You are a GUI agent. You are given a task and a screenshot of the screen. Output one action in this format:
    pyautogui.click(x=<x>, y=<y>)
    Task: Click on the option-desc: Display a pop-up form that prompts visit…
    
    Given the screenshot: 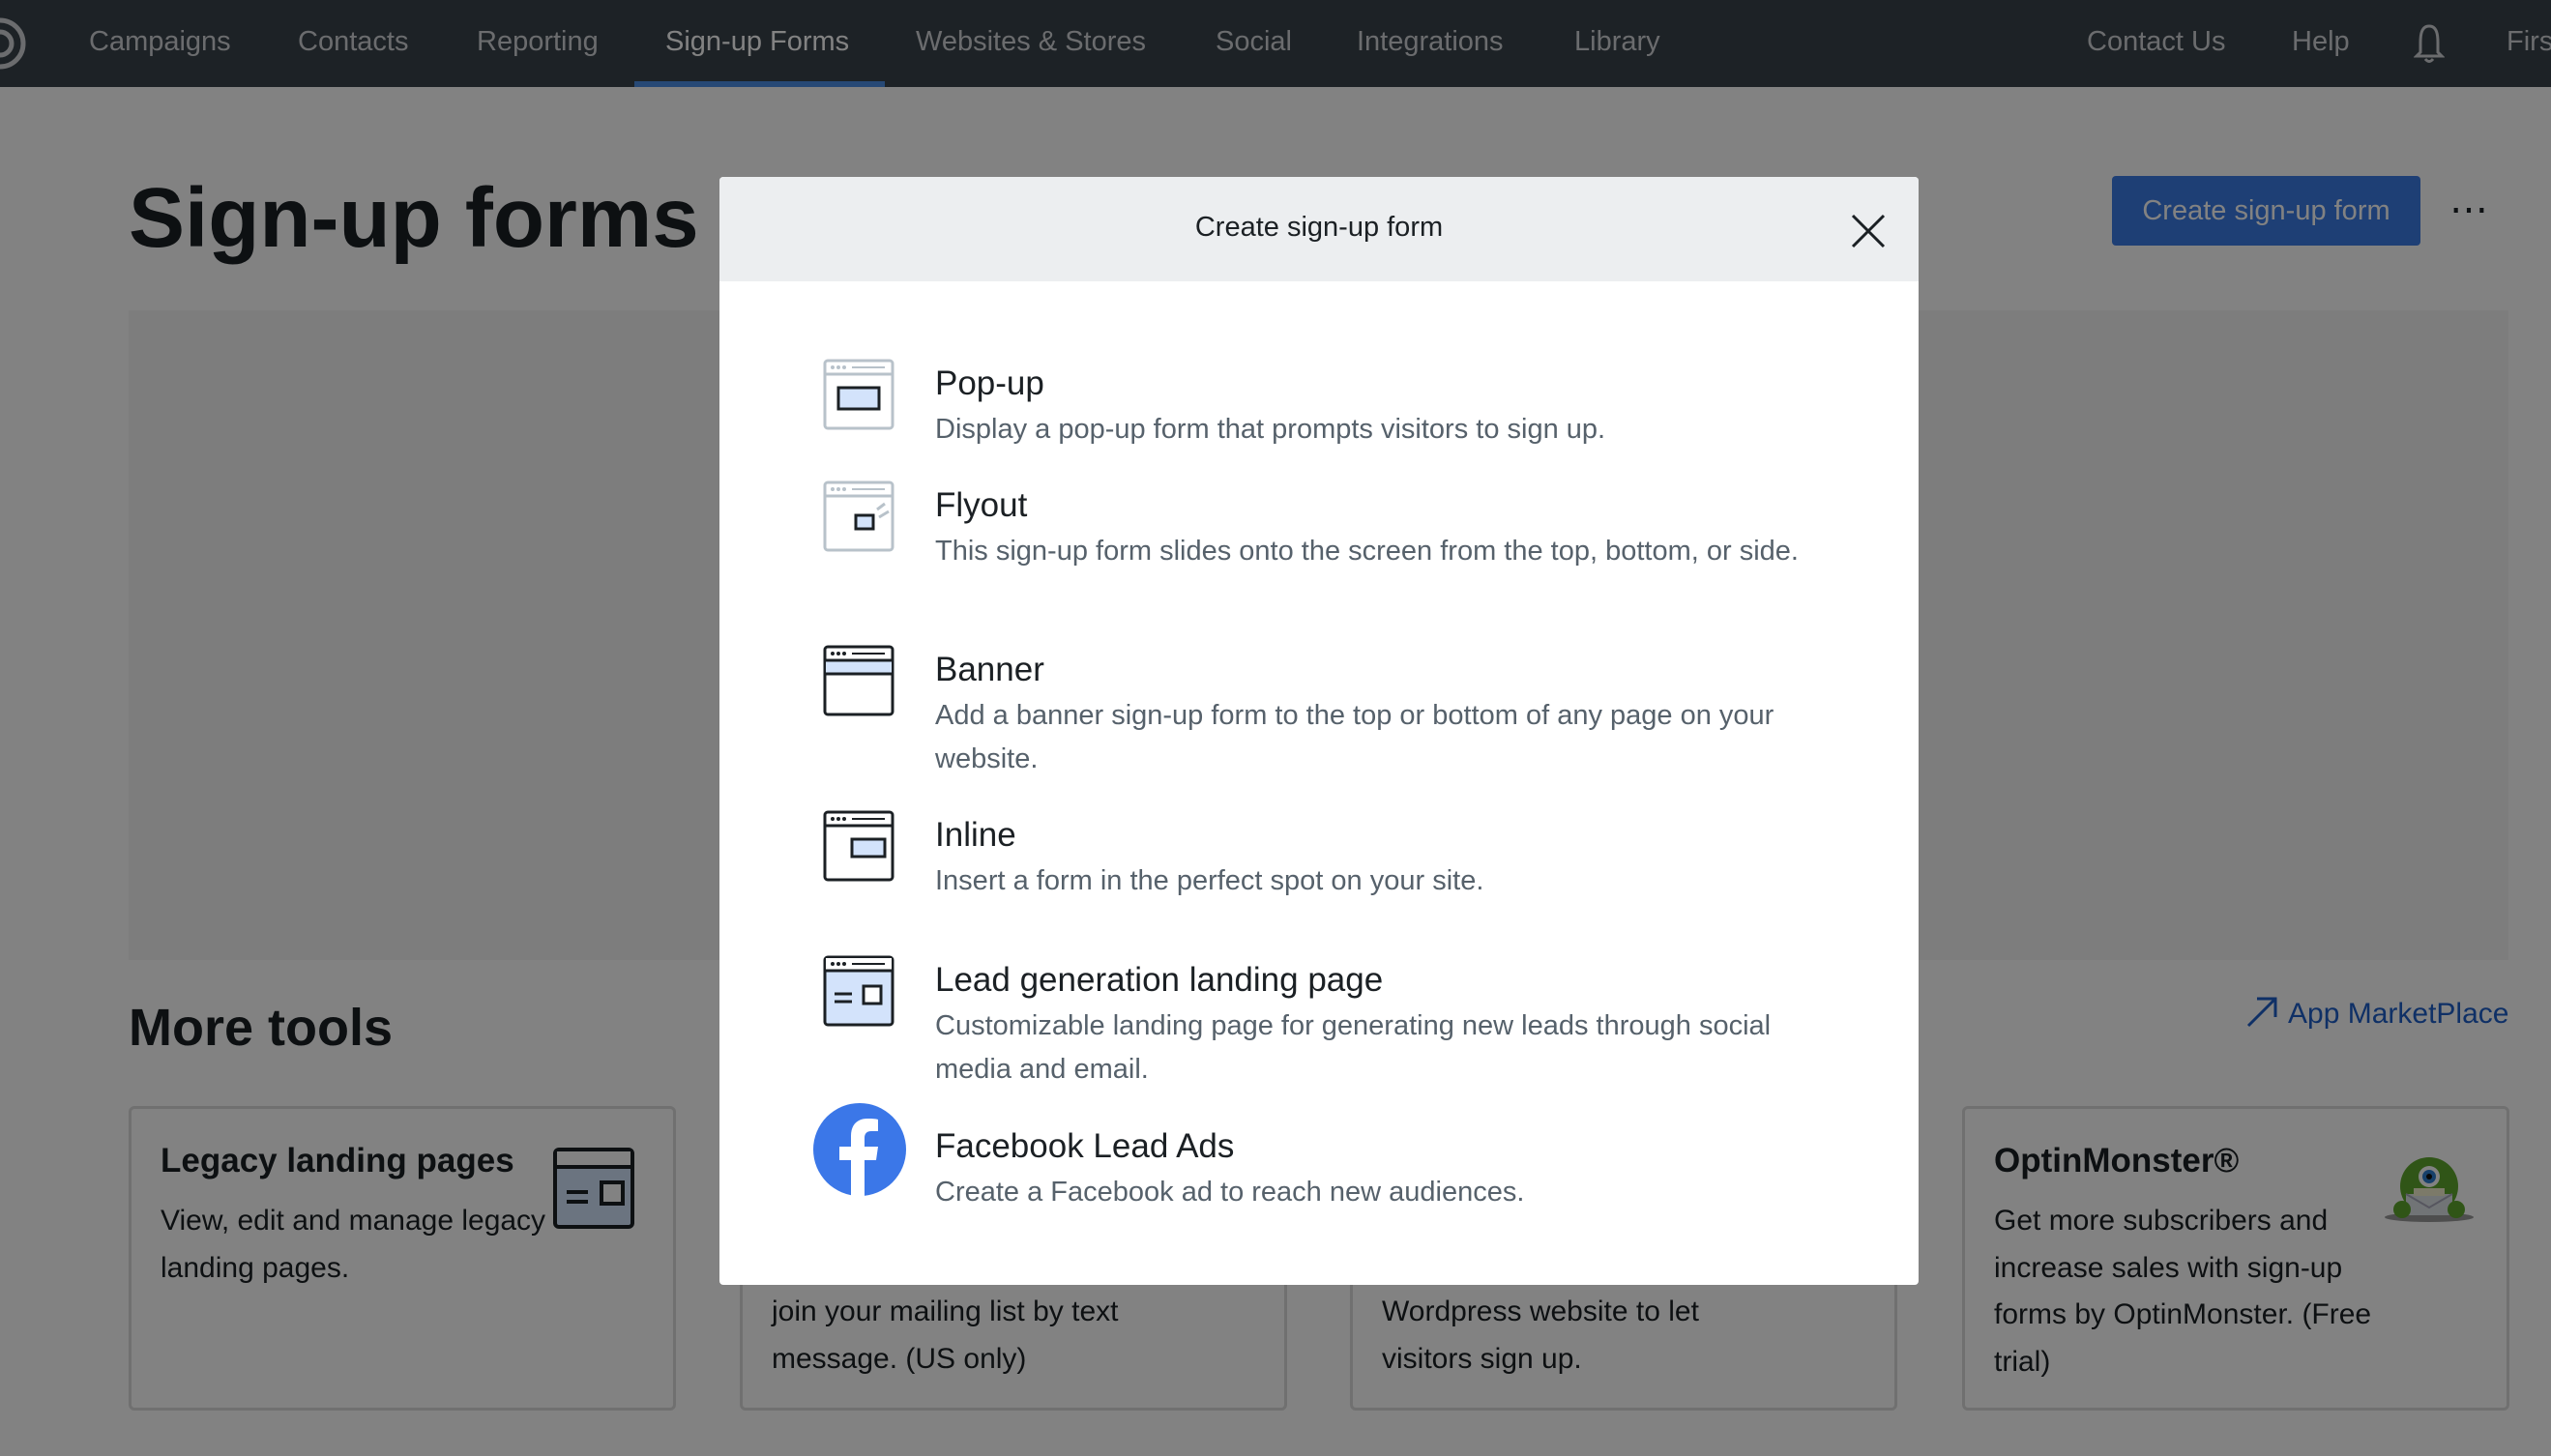 What is the action you would take?
    pyautogui.click(x=1270, y=430)
    